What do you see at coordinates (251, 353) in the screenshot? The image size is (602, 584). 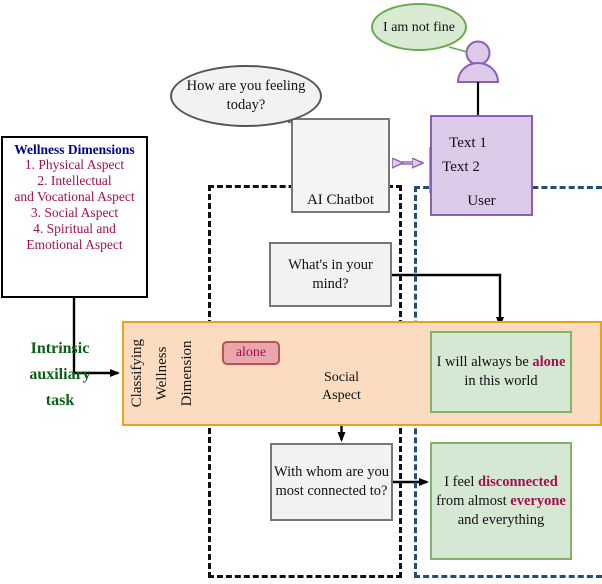 I see `keyword-tag-alone: alone` at bounding box center [251, 353].